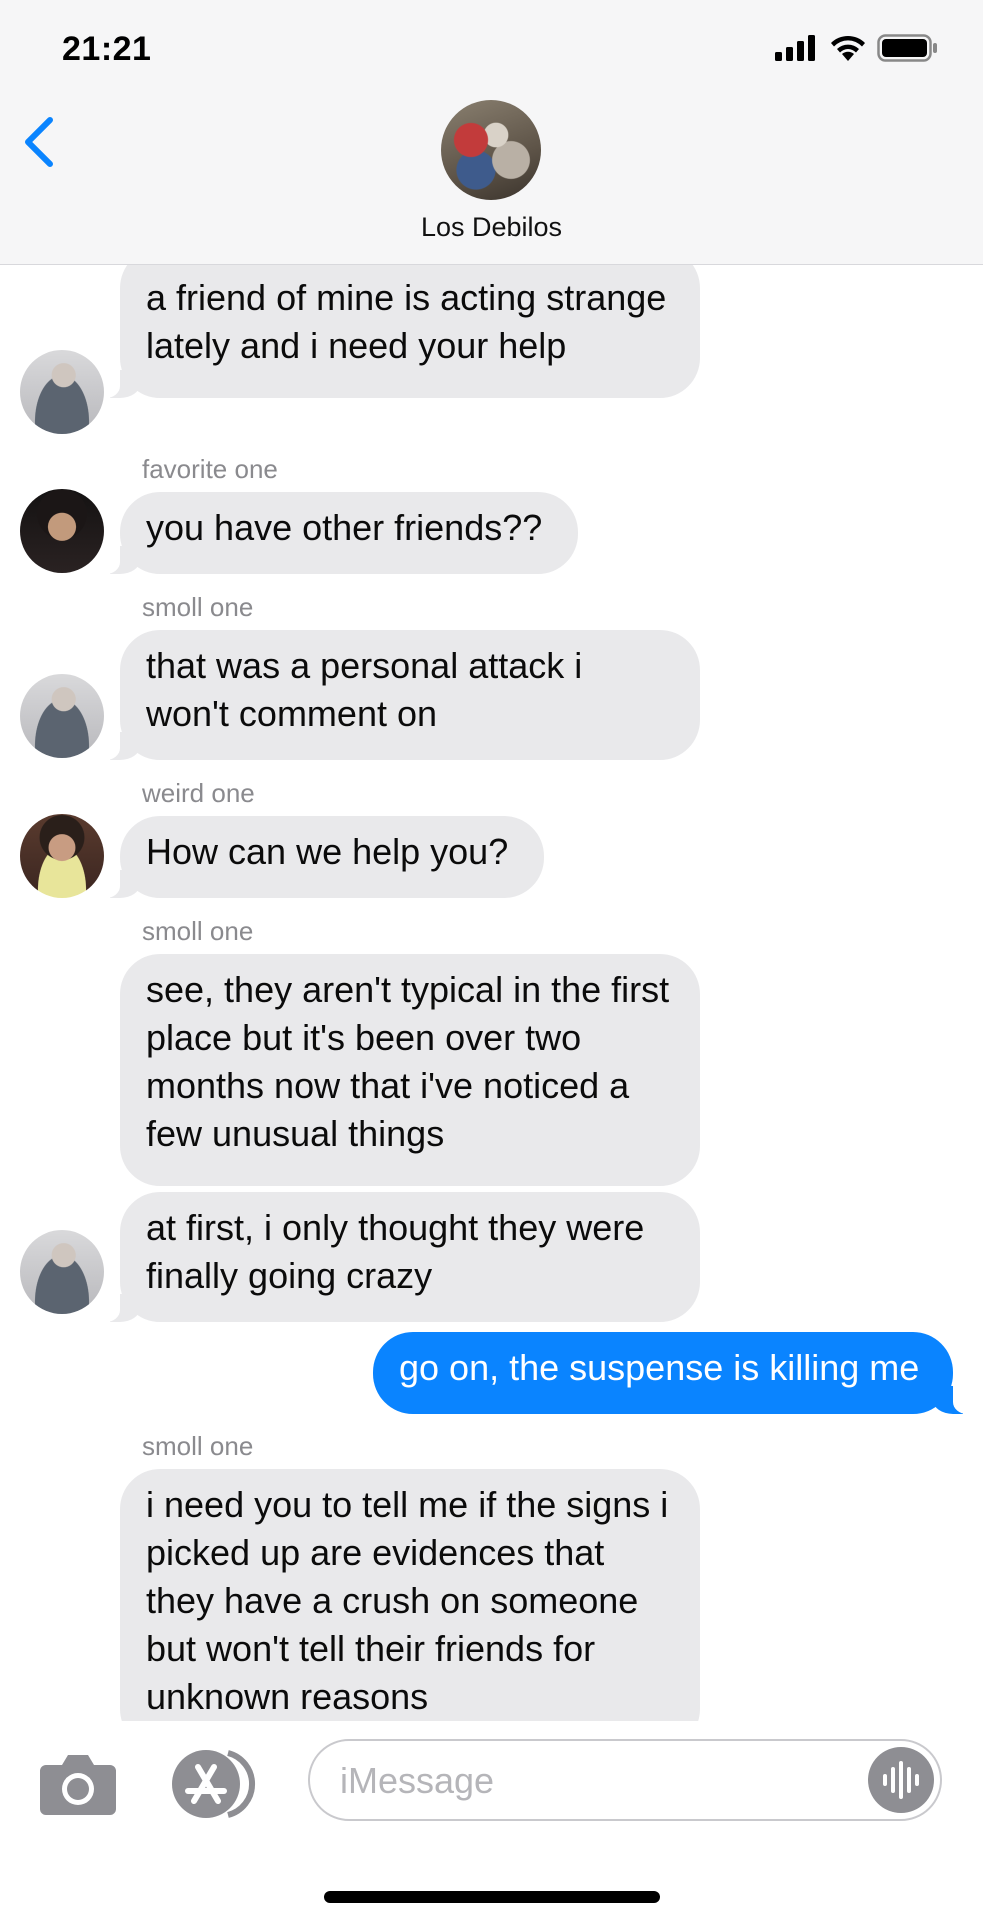  I want to click on message-text: go on, the suspense is killing me, so click(659, 1367).